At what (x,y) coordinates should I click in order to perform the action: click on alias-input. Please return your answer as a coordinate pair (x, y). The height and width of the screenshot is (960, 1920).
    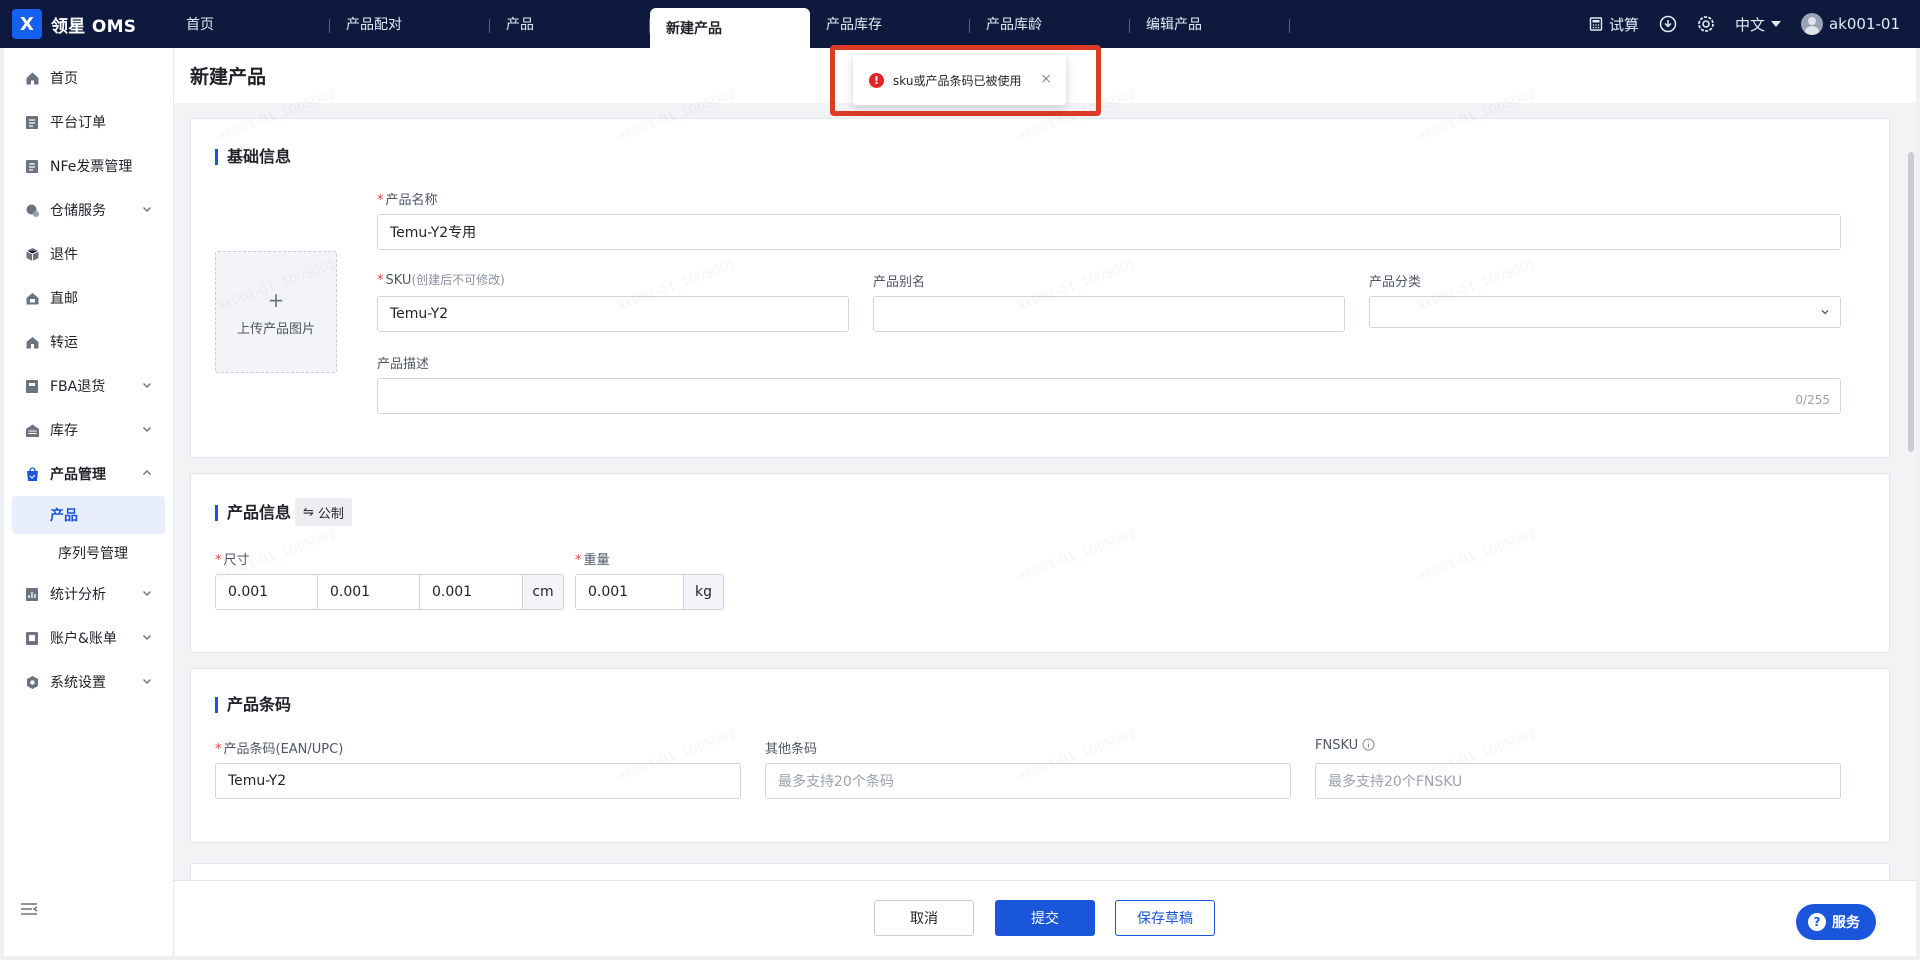
    Looking at the image, I should click on (1109, 314).